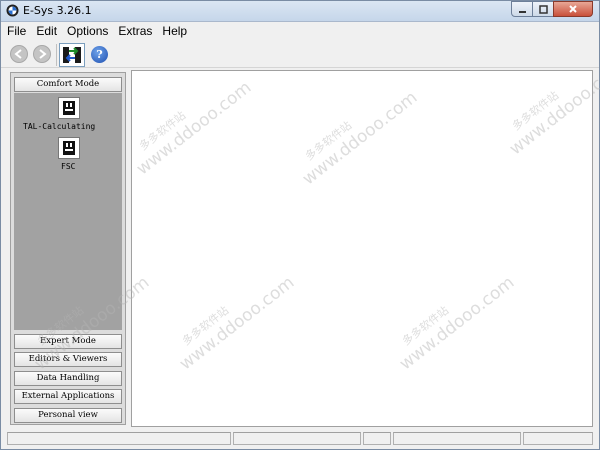  I want to click on status-segment-main, so click(119, 438).